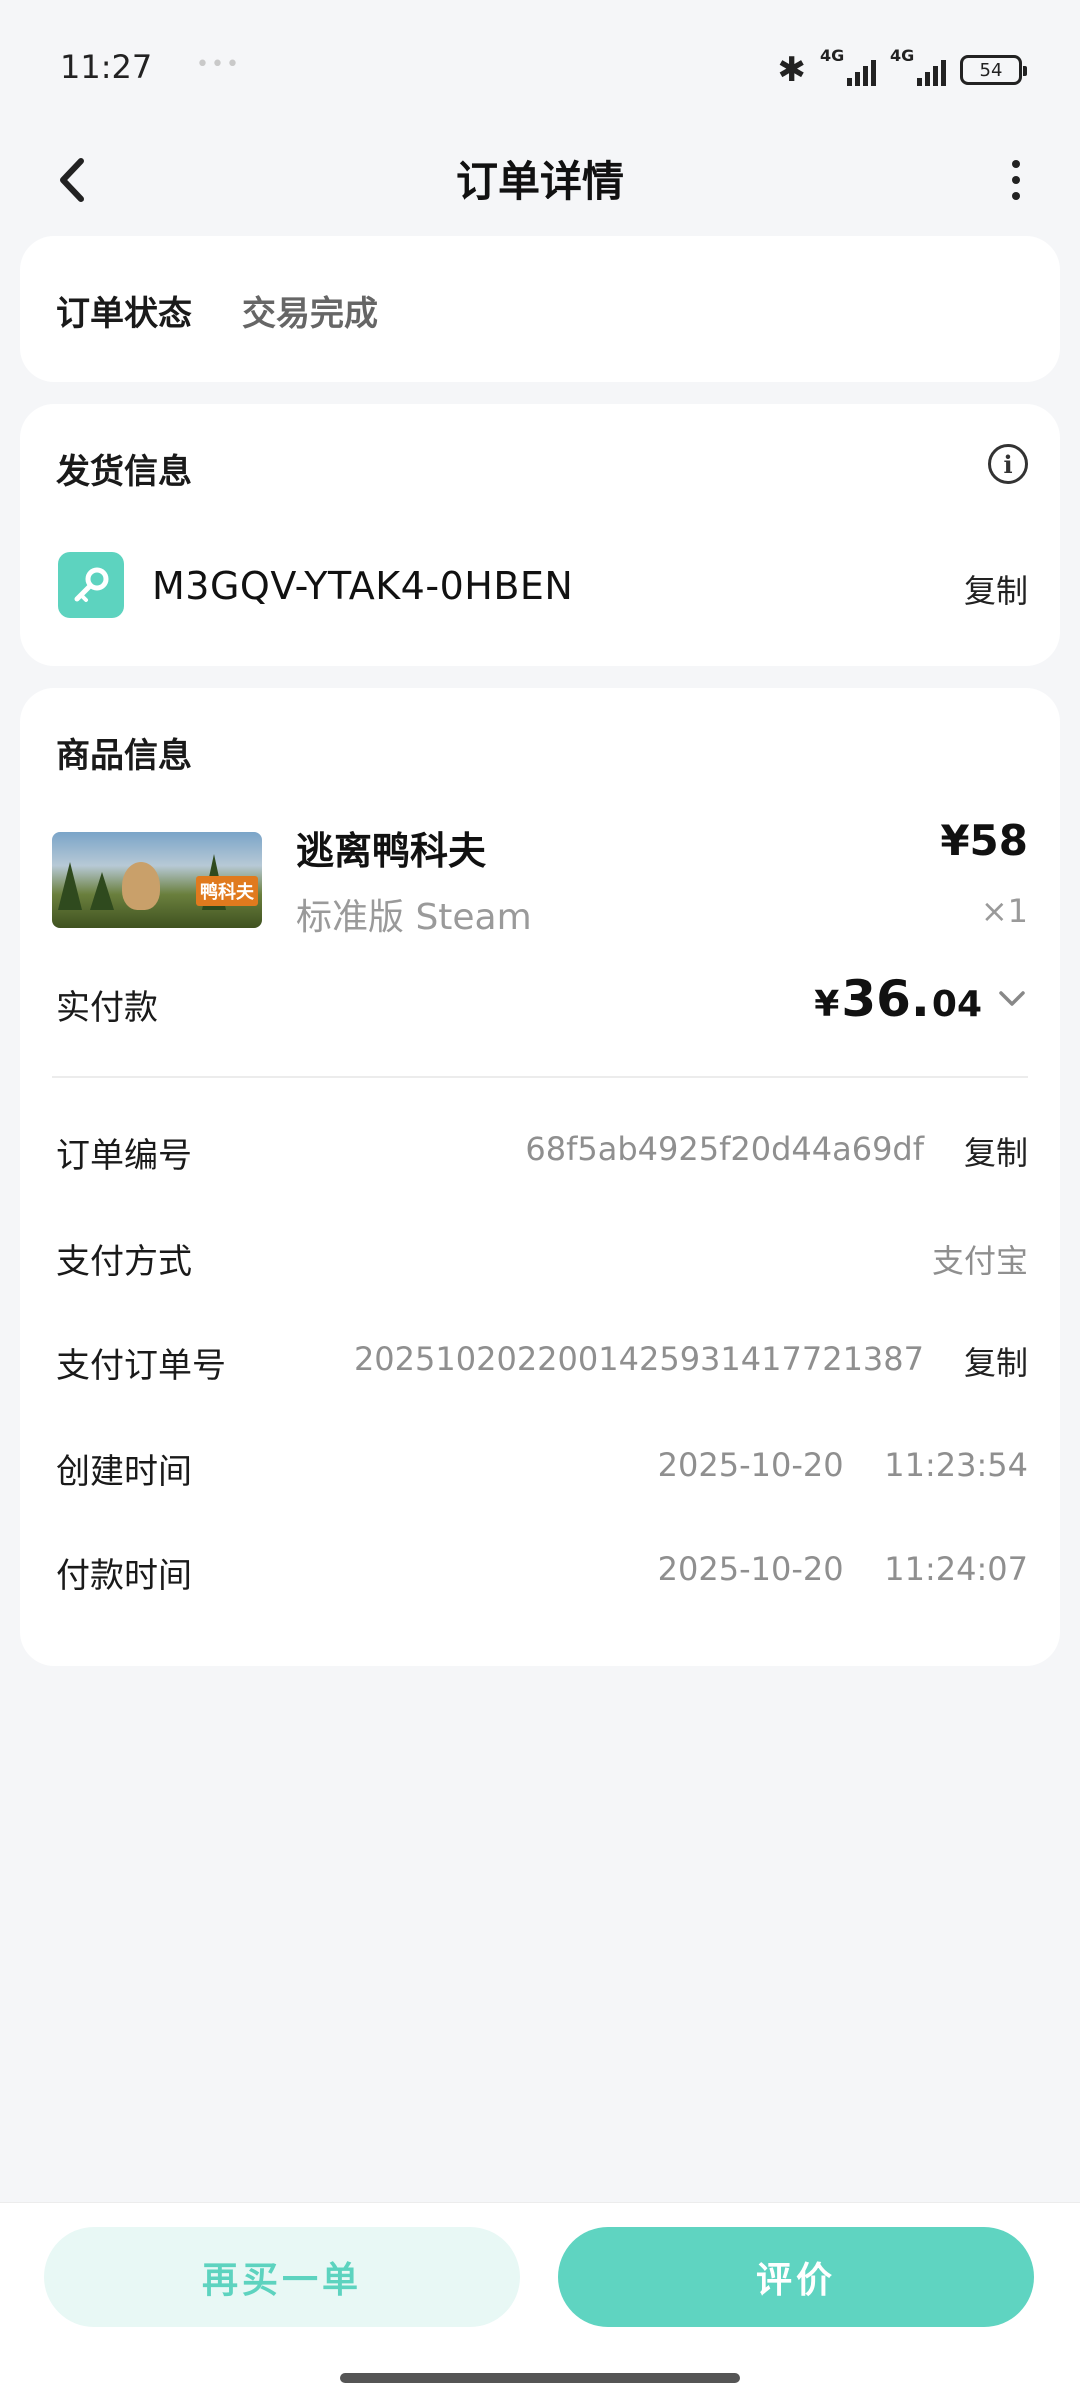 This screenshot has width=1080, height=2400. I want to click on thumbnail-logo-text: 鸭科夫, so click(227, 891).